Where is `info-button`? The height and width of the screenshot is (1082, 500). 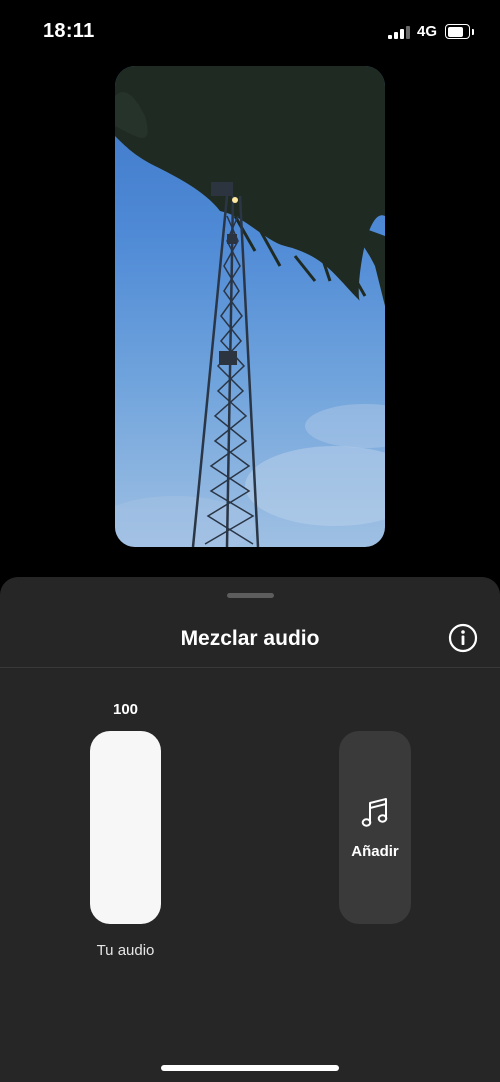 info-button is located at coordinates (463, 638).